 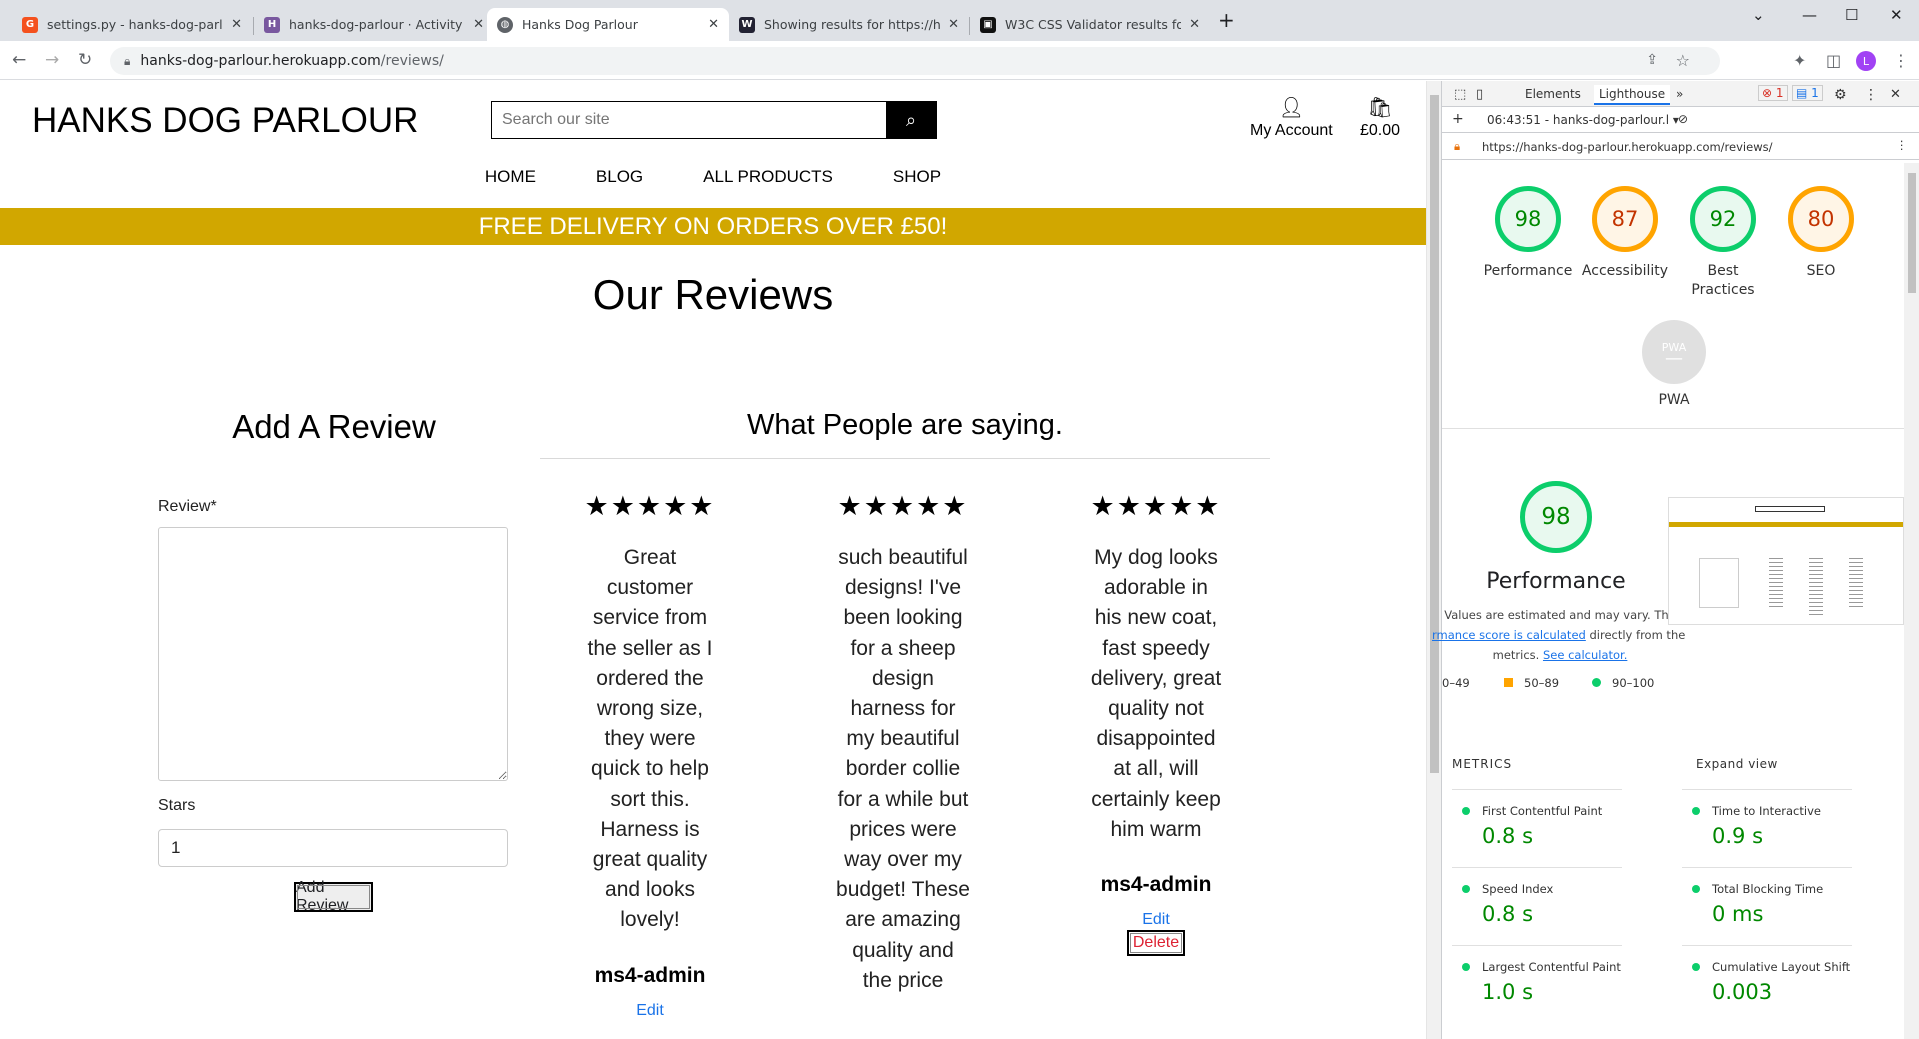 What do you see at coordinates (1509, 635) in the screenshot?
I see `score-calculated-link: rmance score is calculated` at bounding box center [1509, 635].